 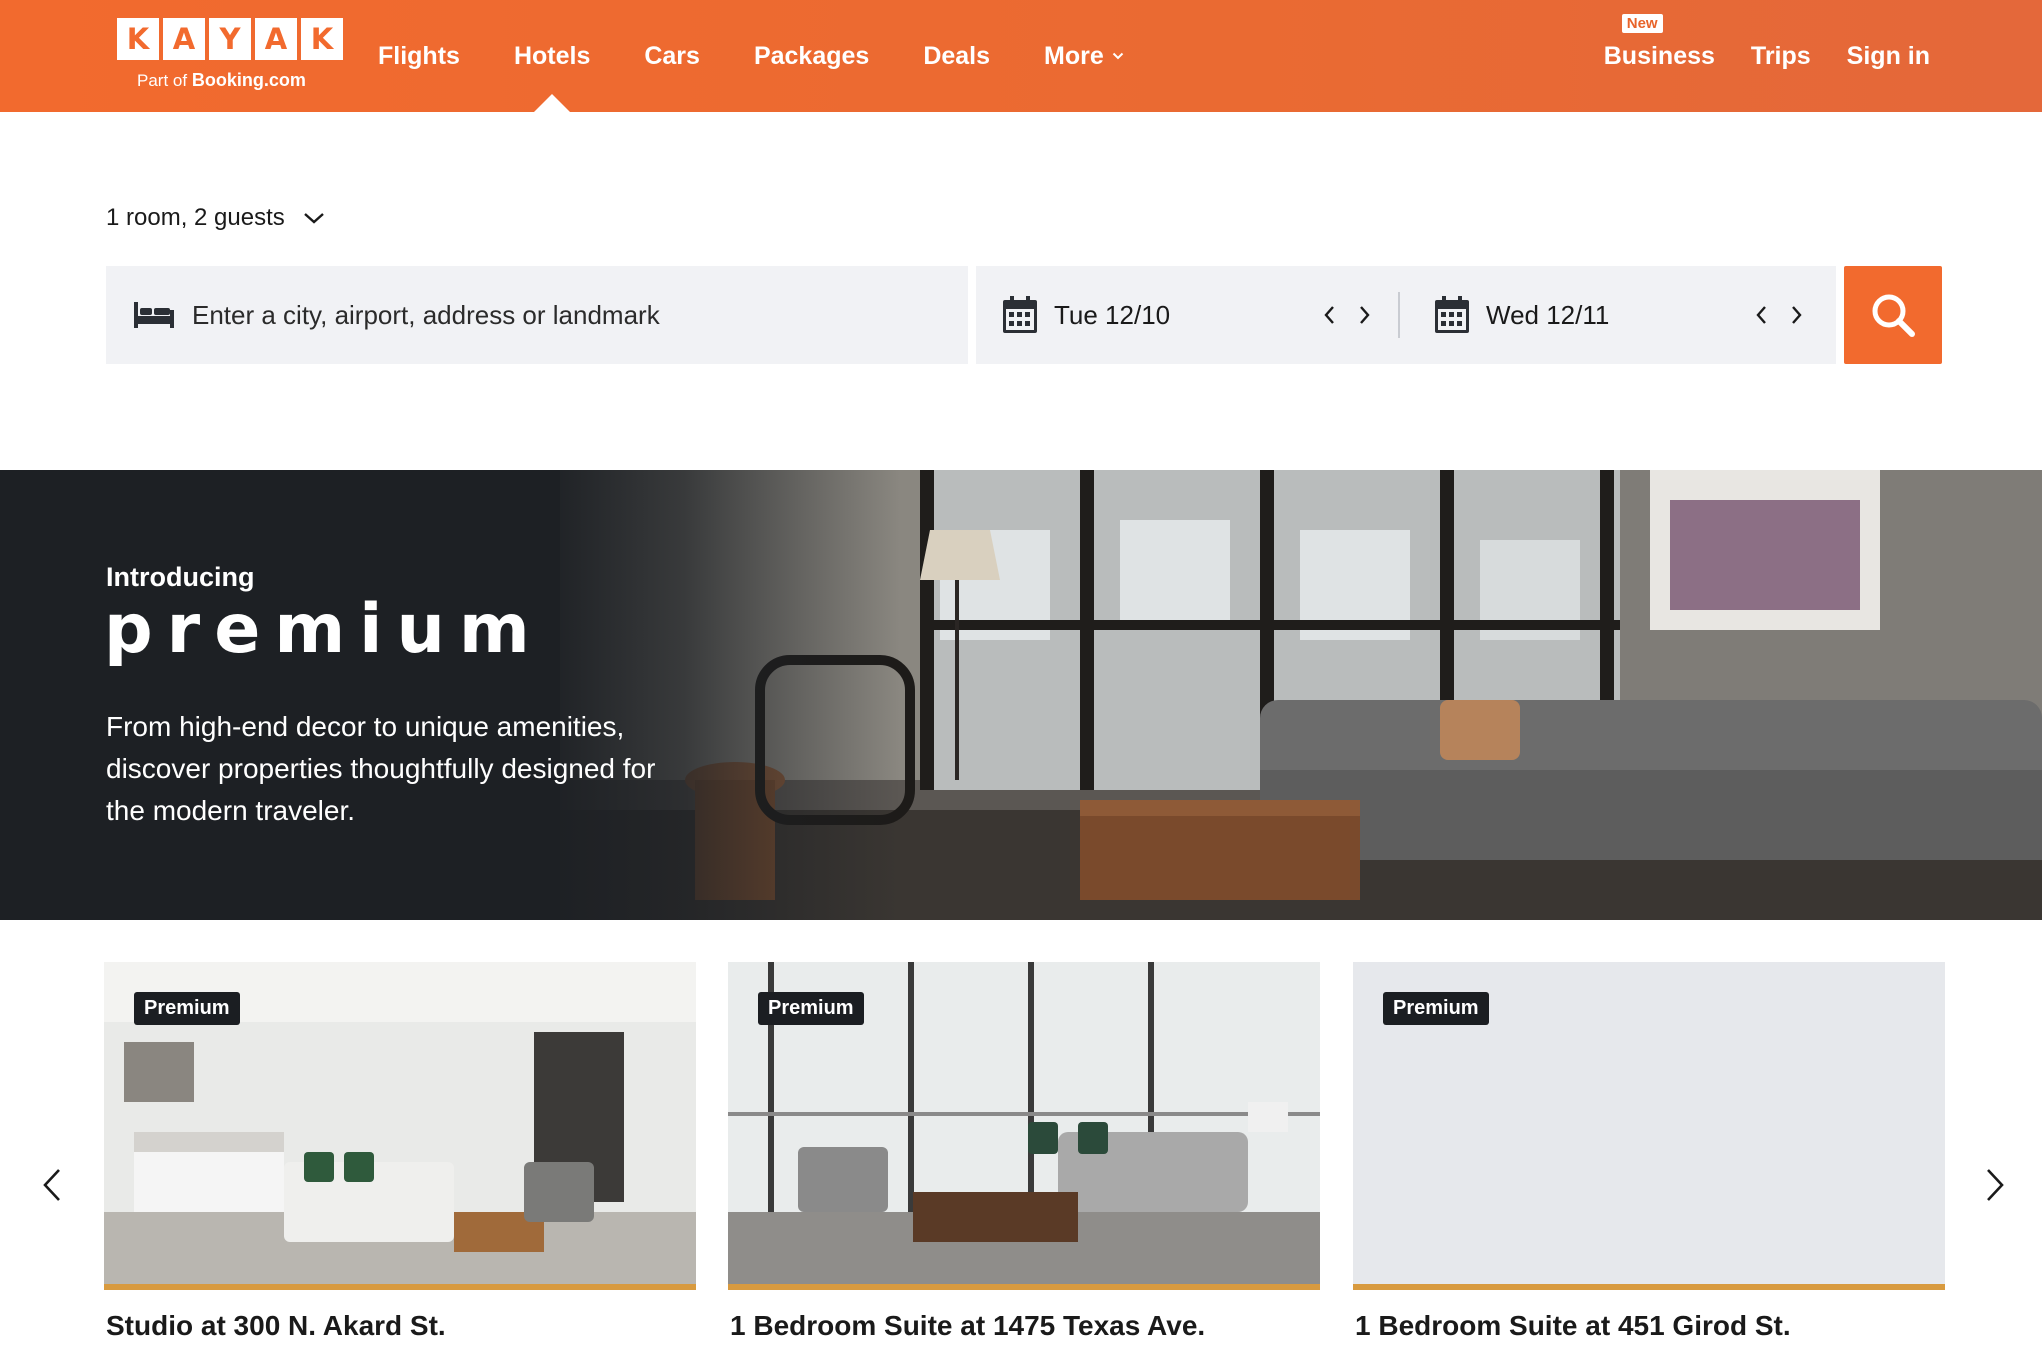 I want to click on nav-business: New Business, so click(x=1659, y=56).